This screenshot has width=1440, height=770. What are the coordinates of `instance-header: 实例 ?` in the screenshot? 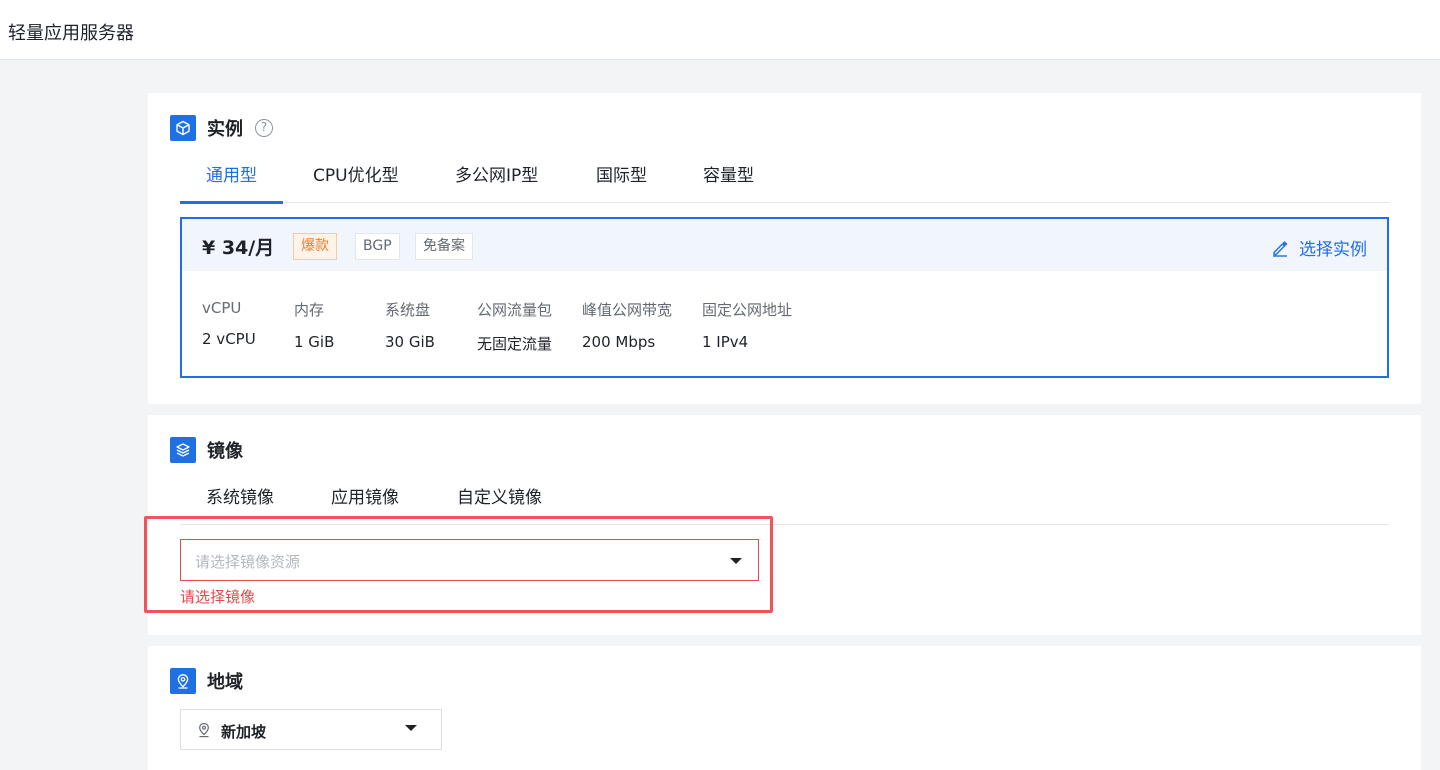 It's located at (221, 128).